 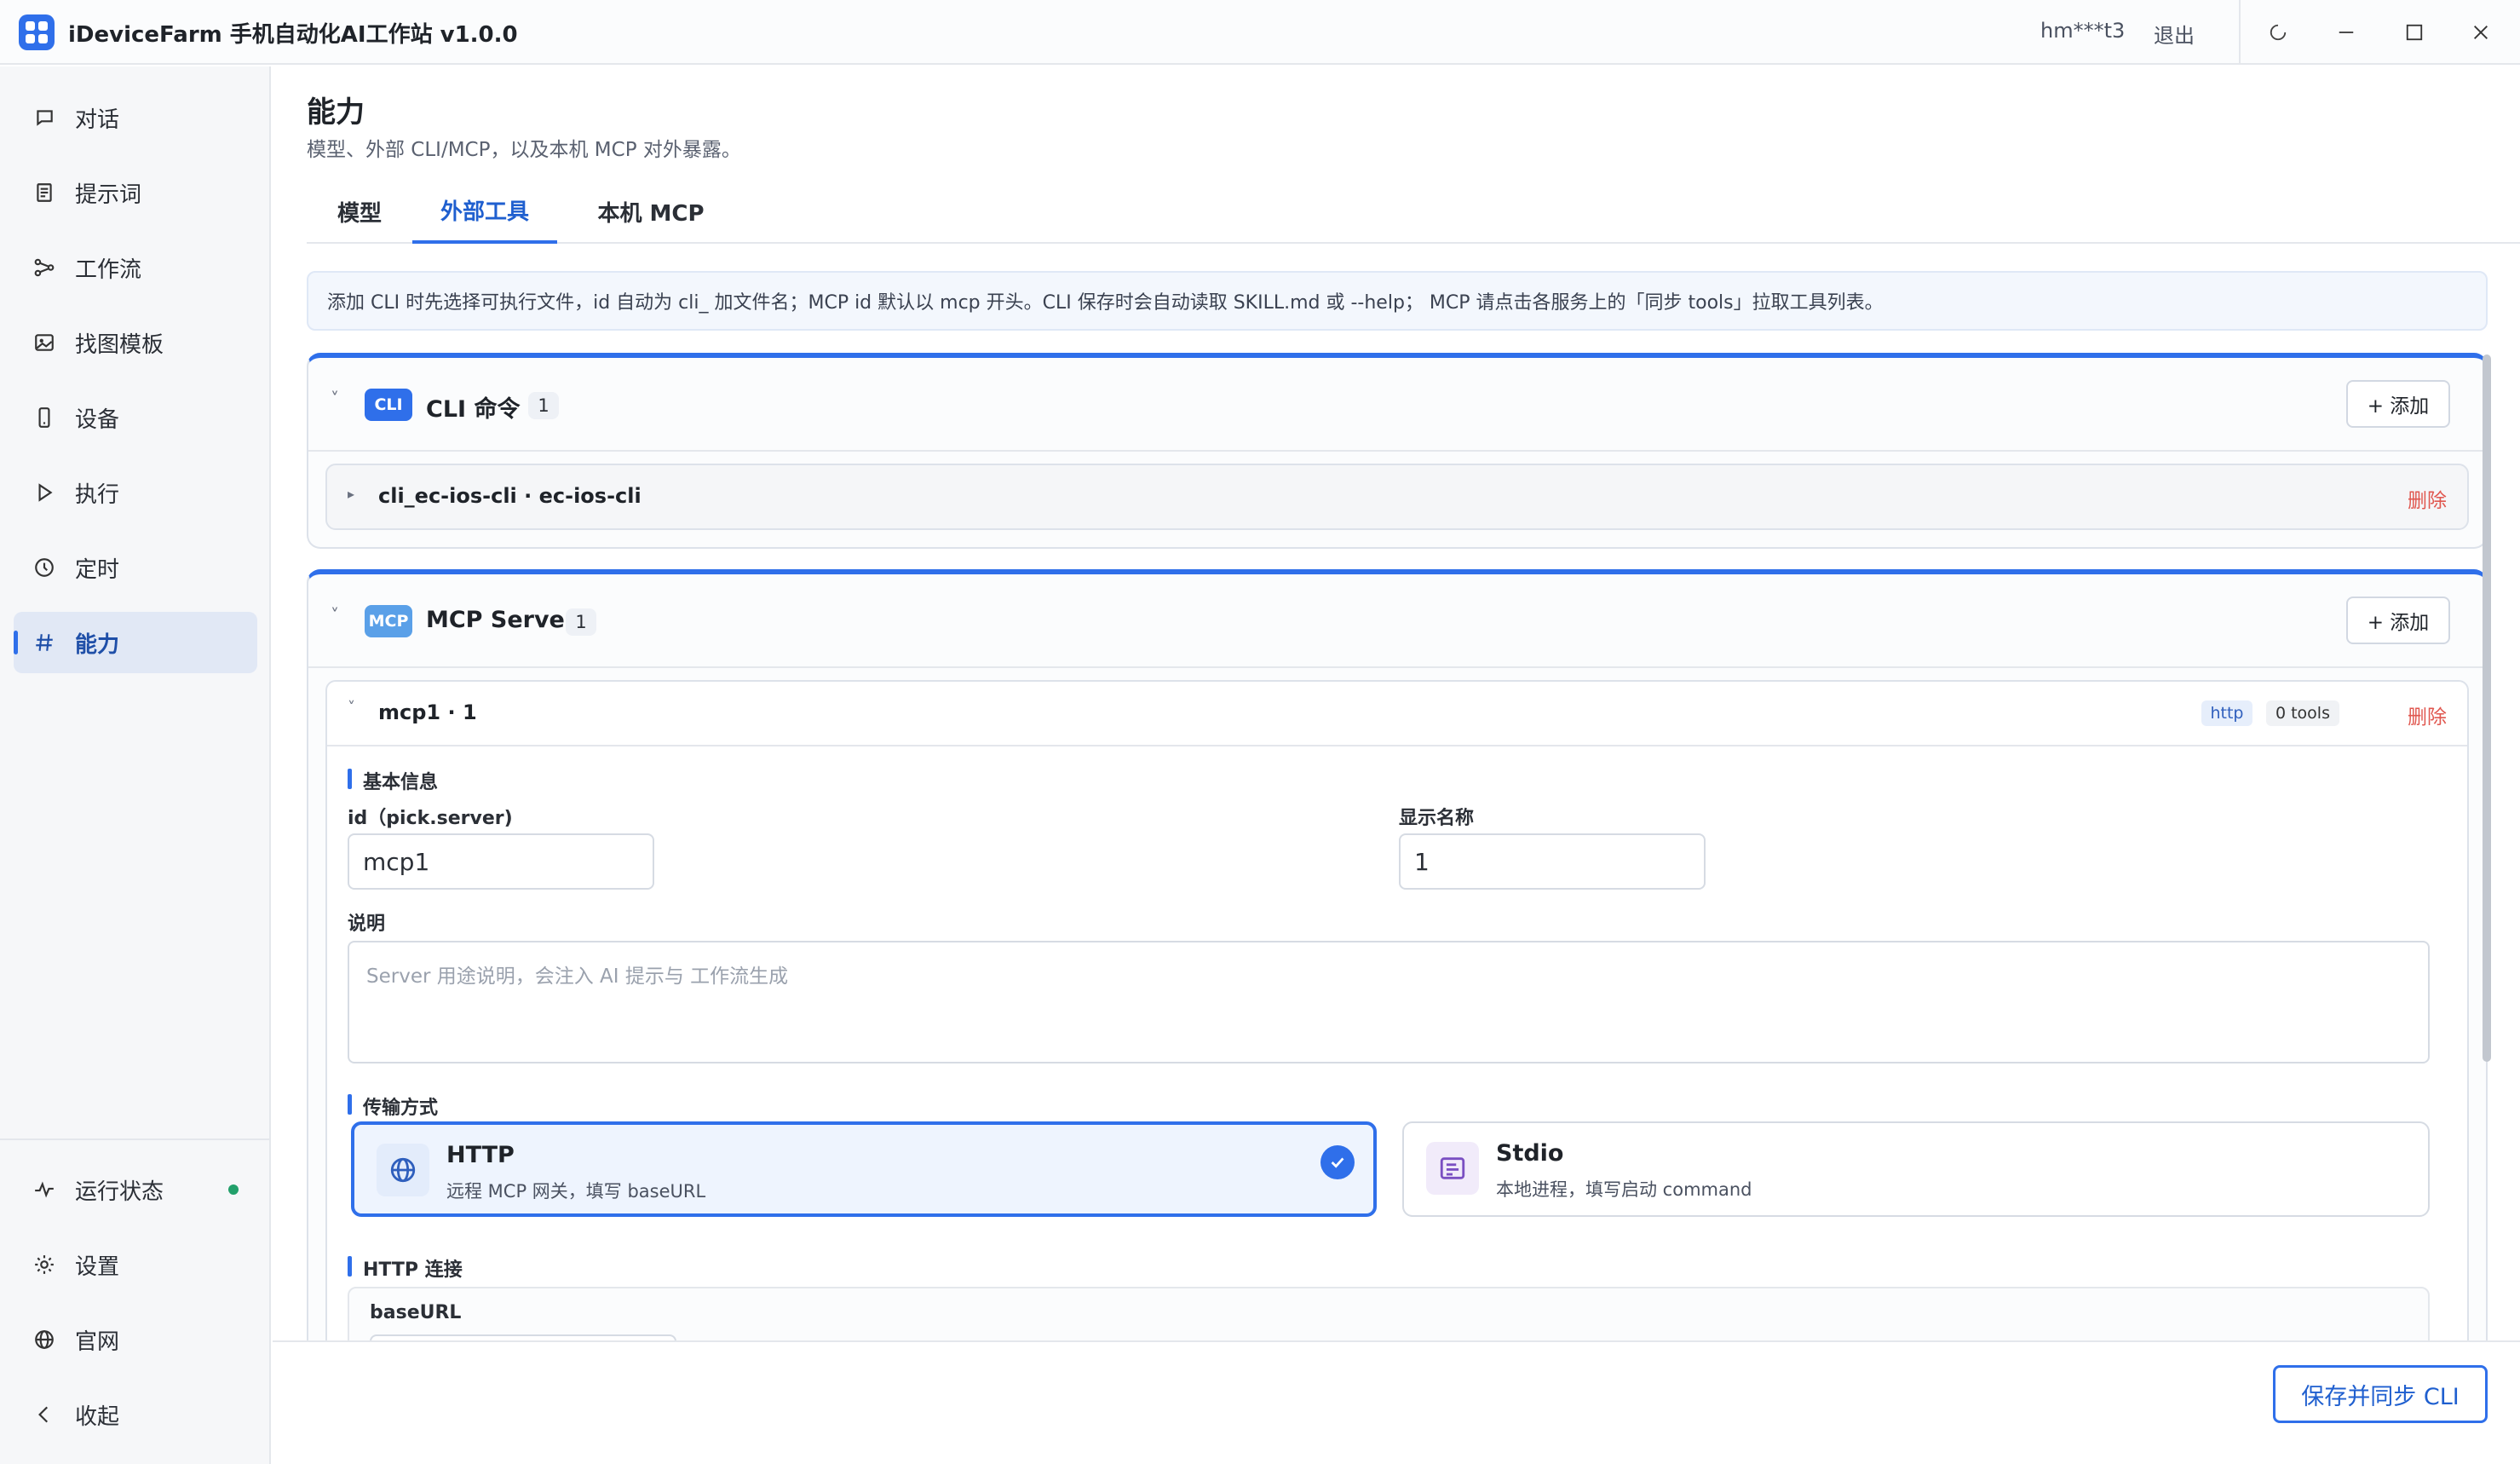 What do you see at coordinates (473, 409) in the screenshot?
I see `cli-section-title: CLI 命令` at bounding box center [473, 409].